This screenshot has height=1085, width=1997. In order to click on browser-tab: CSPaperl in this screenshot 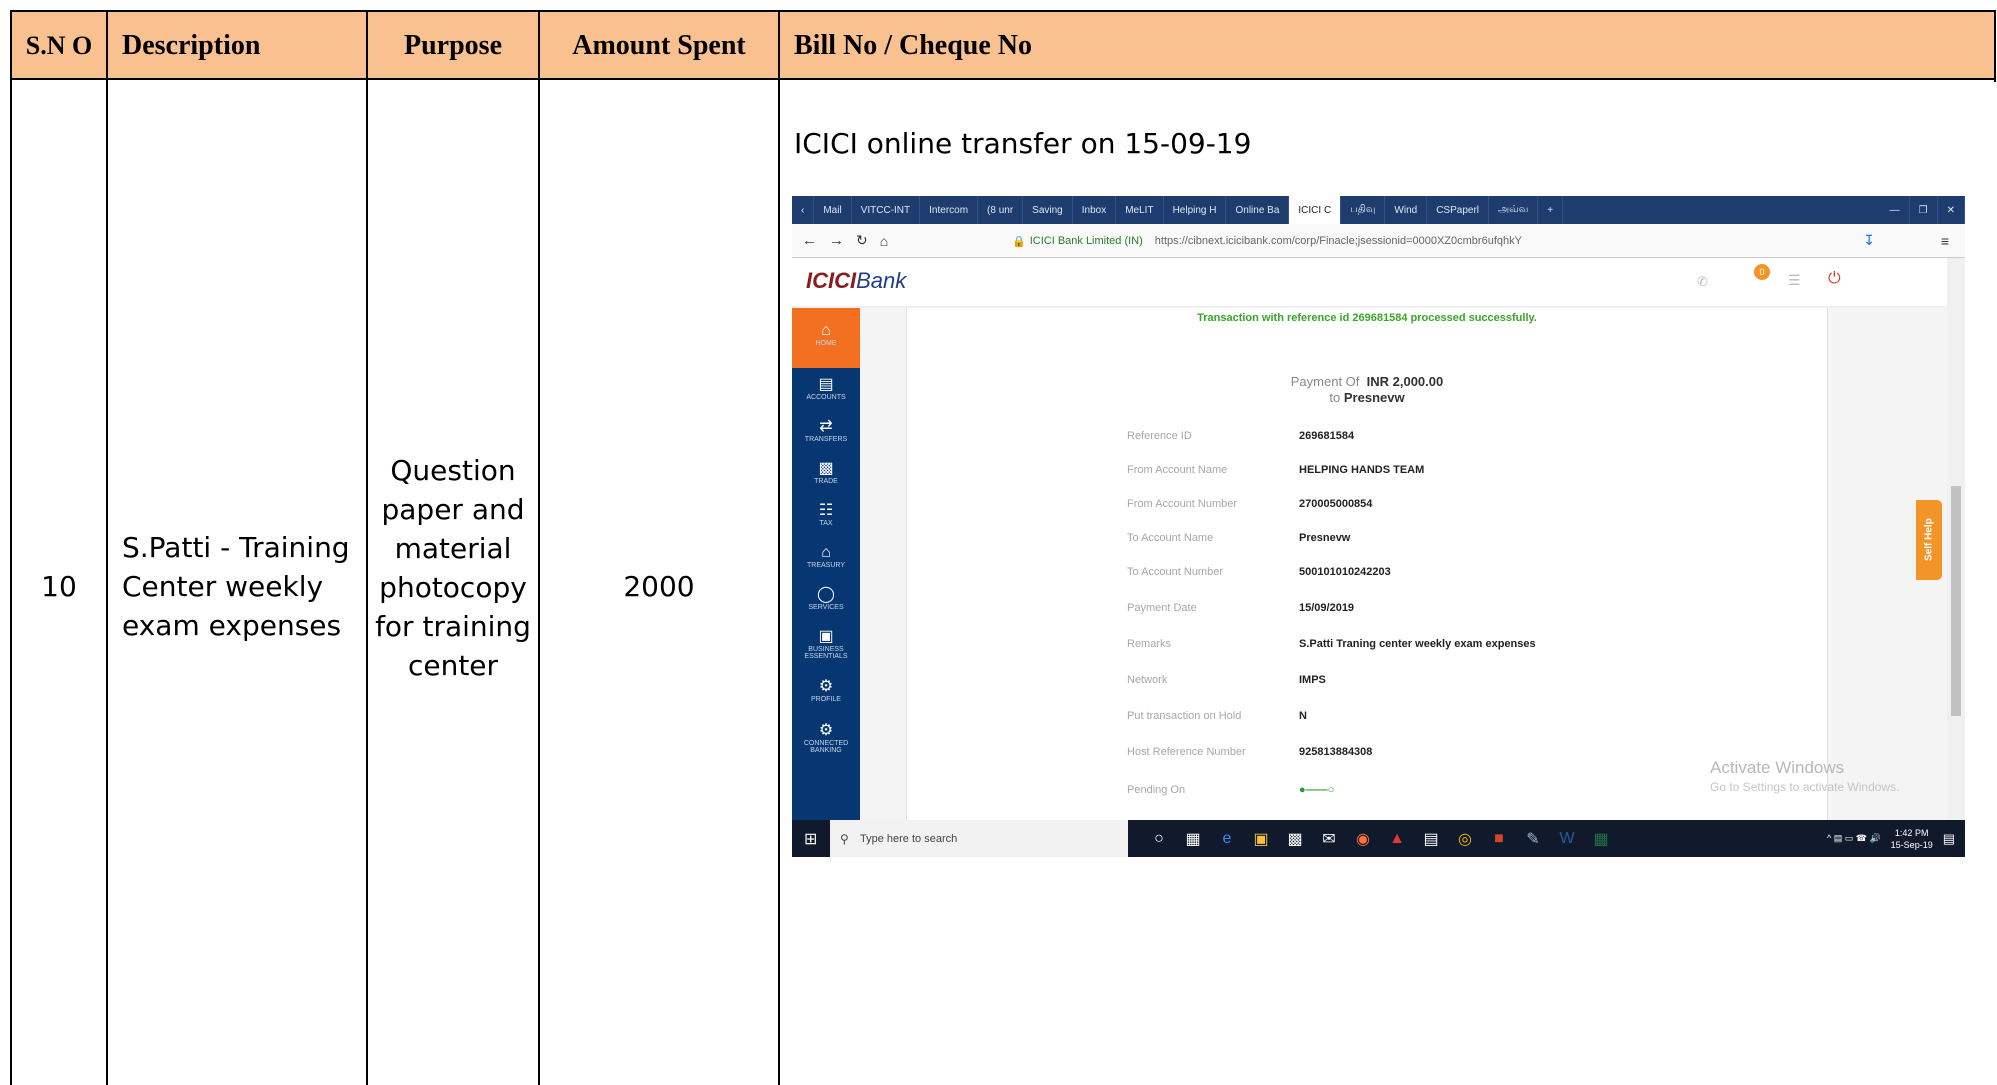, I will do `click(1458, 210)`.